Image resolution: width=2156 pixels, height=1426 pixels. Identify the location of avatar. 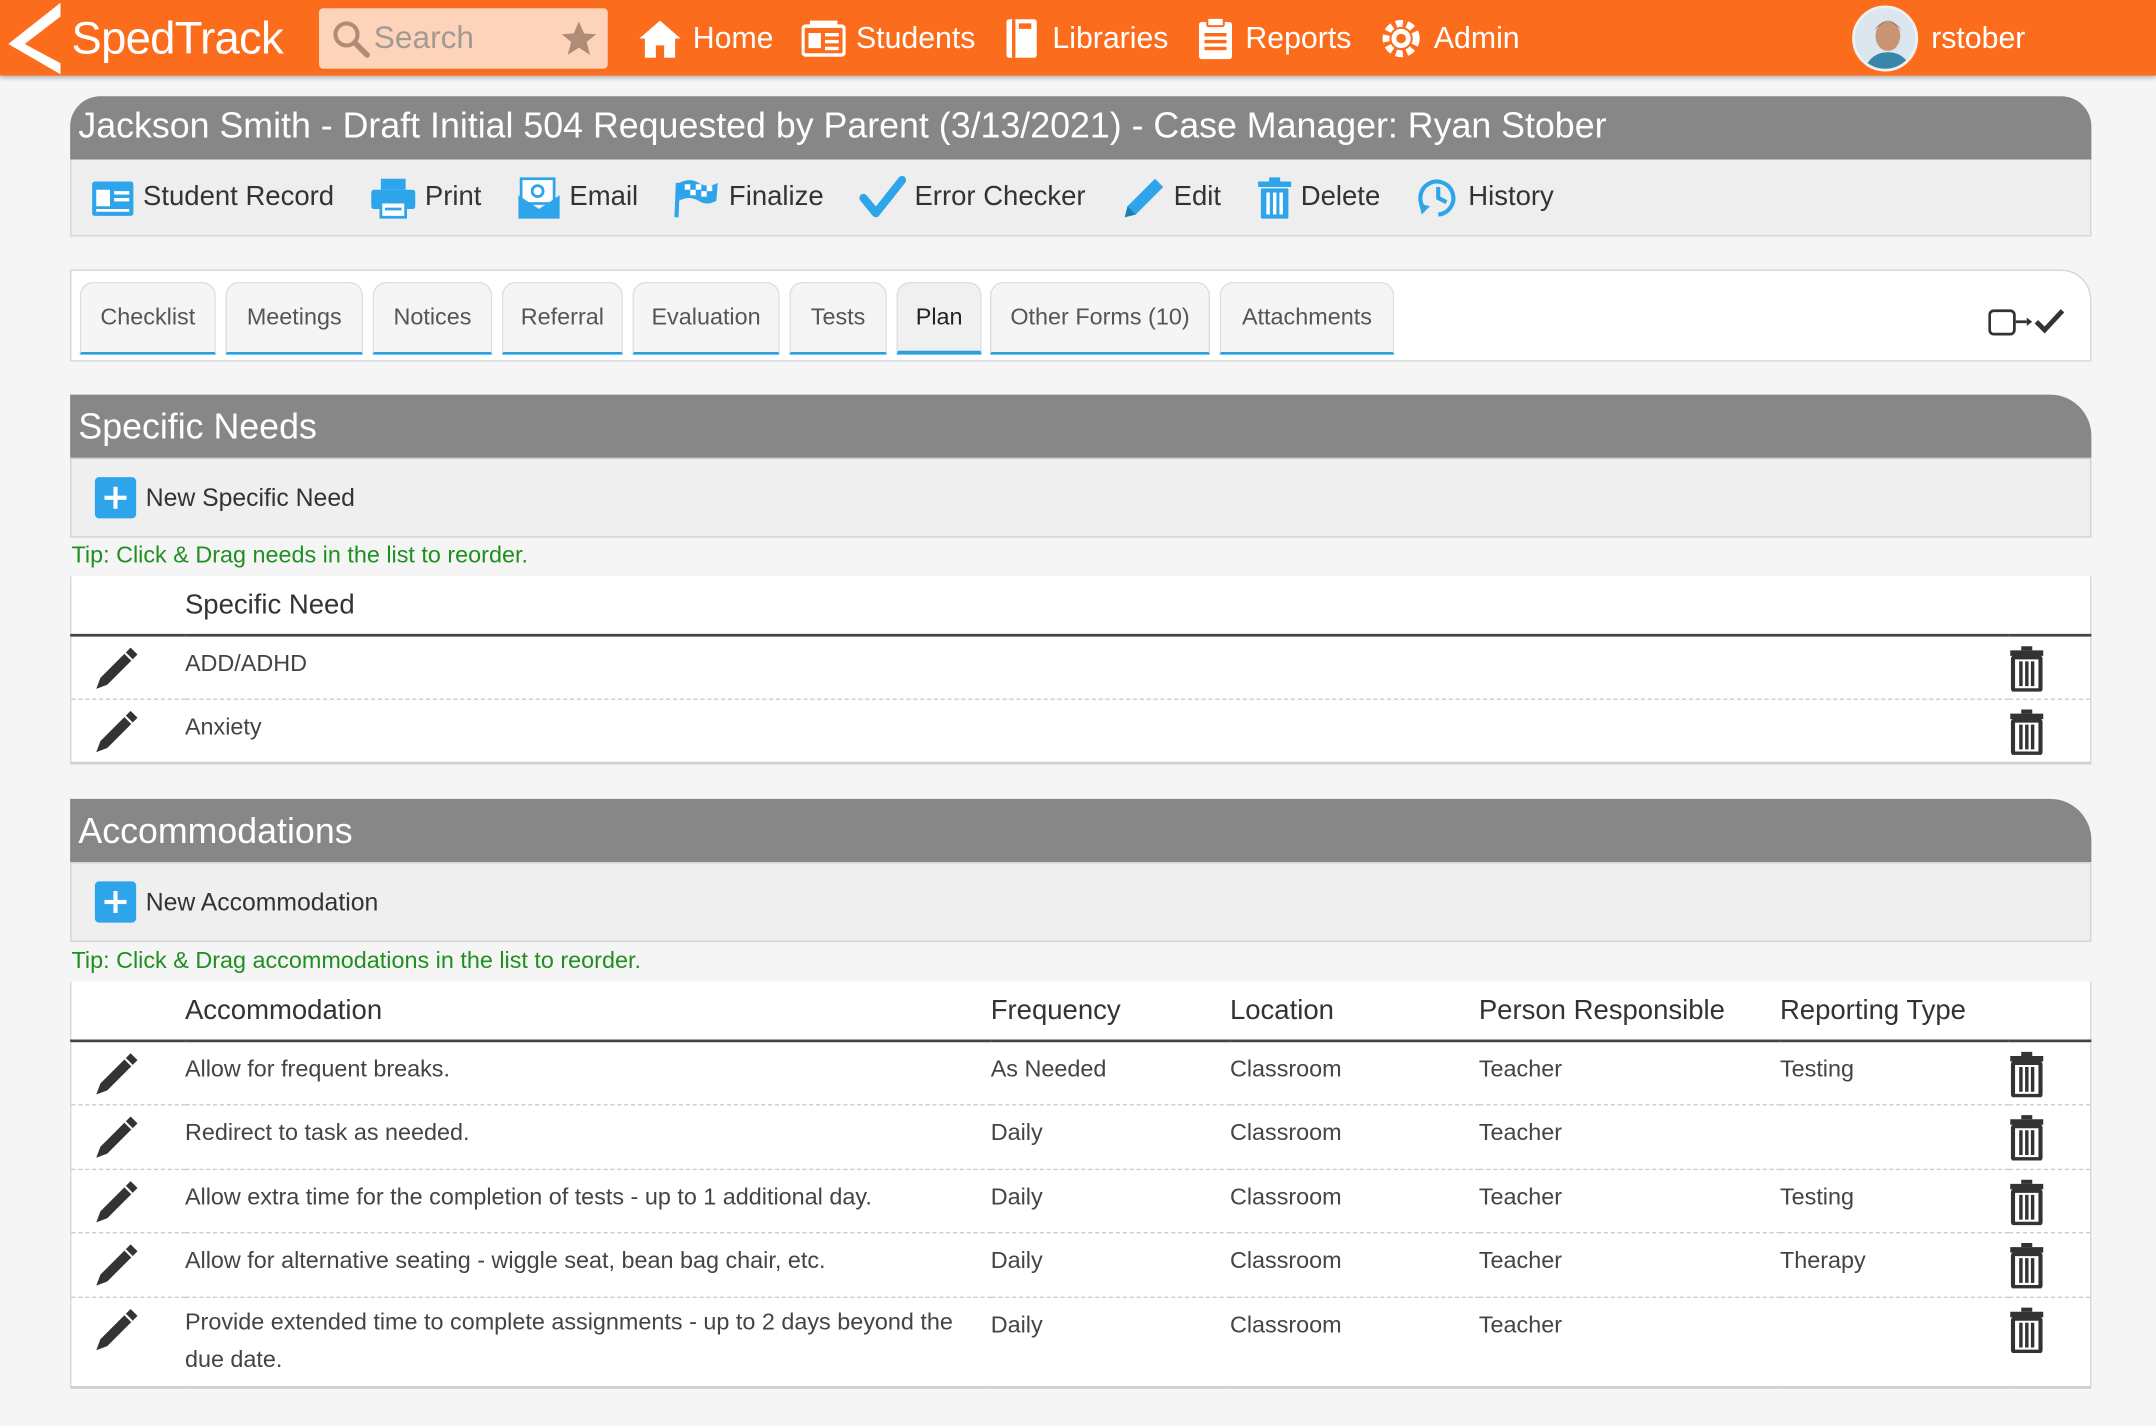
(1884, 38).